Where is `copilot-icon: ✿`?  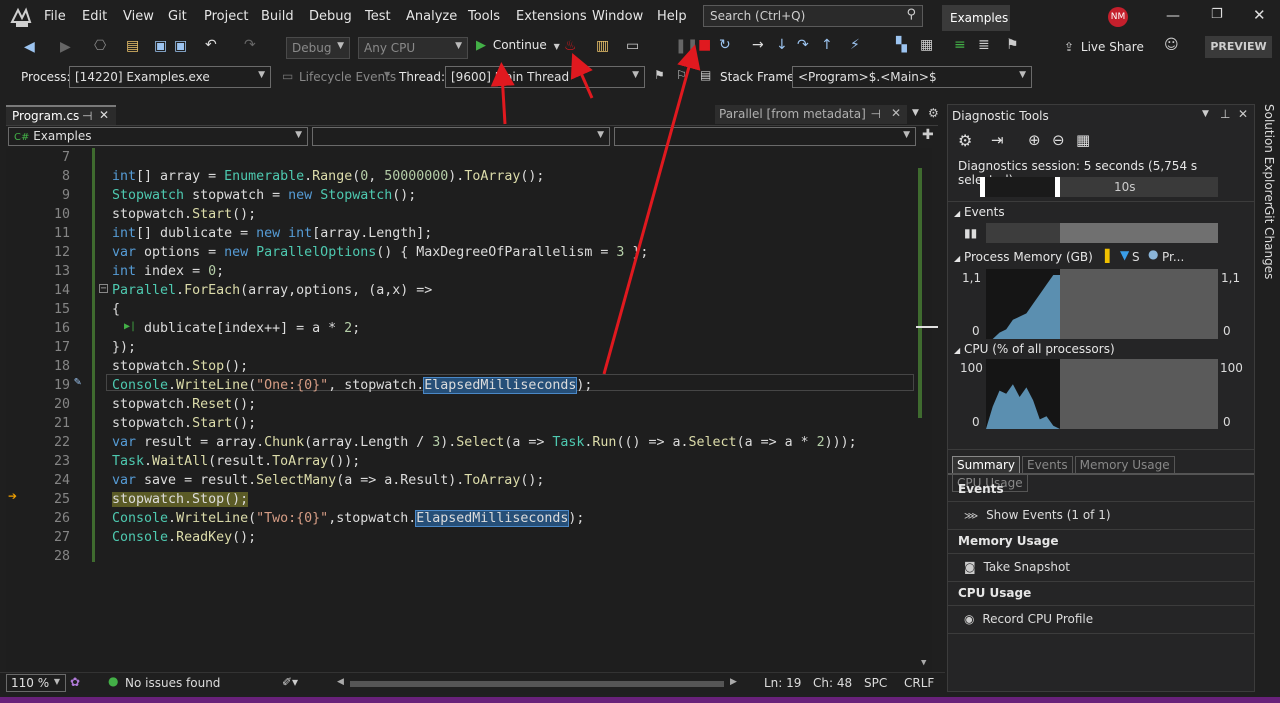 copilot-icon: ✿ is located at coordinates (75, 682).